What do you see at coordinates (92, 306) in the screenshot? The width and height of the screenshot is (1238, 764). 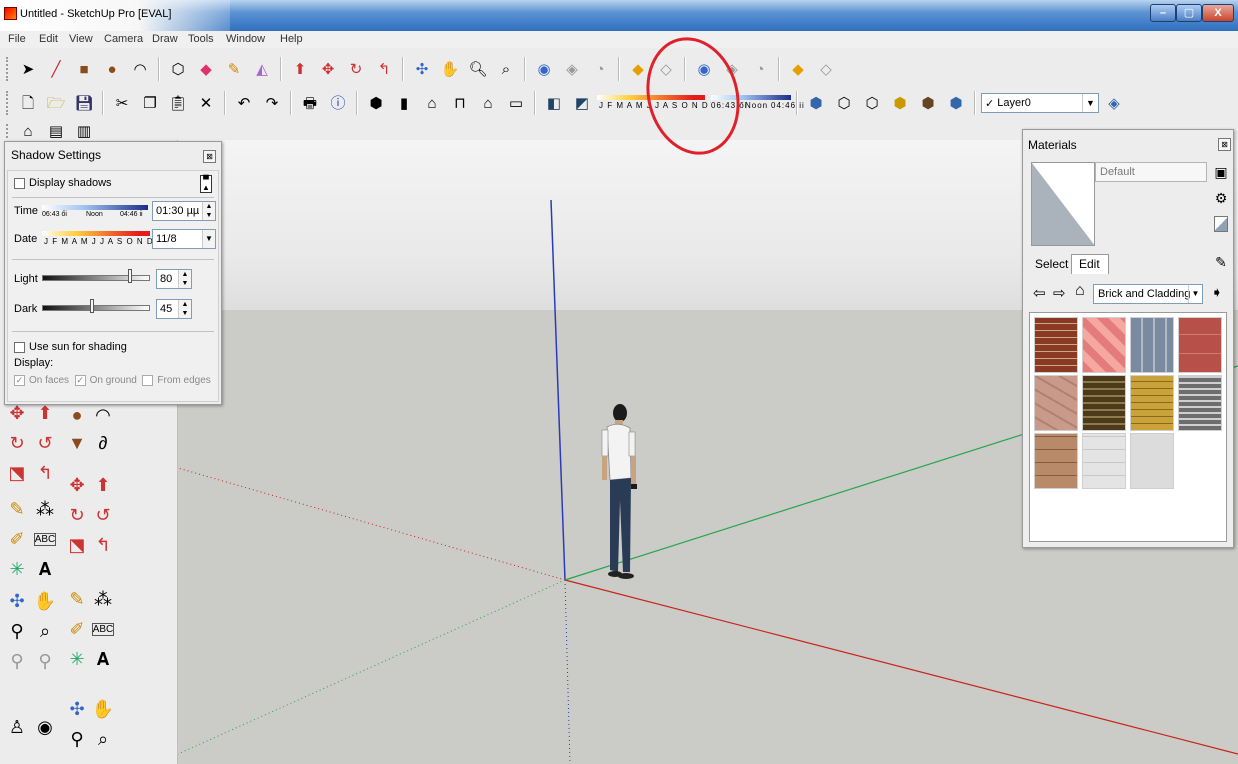 I see `dark-slider-thumb` at bounding box center [92, 306].